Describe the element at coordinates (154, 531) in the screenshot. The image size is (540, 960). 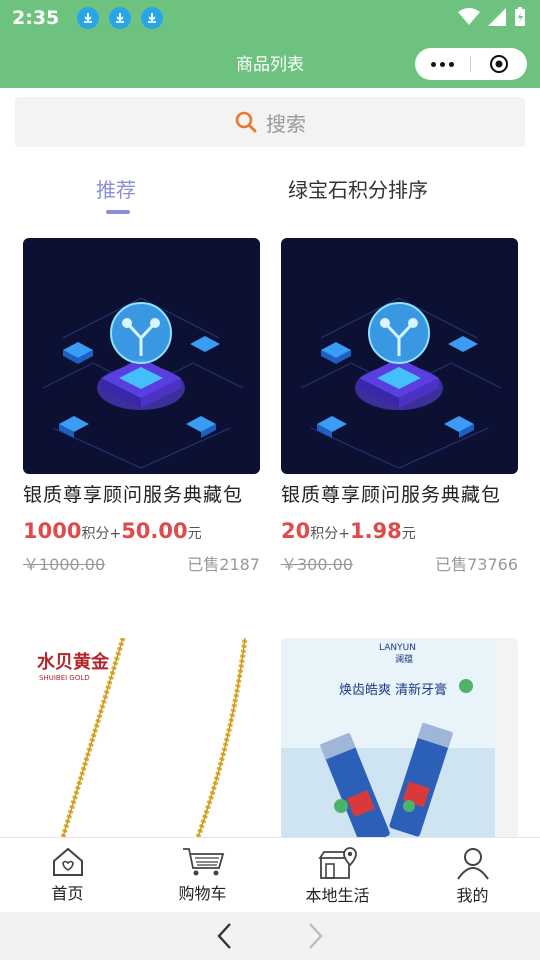
I see `price-cash: 50.00` at that location.